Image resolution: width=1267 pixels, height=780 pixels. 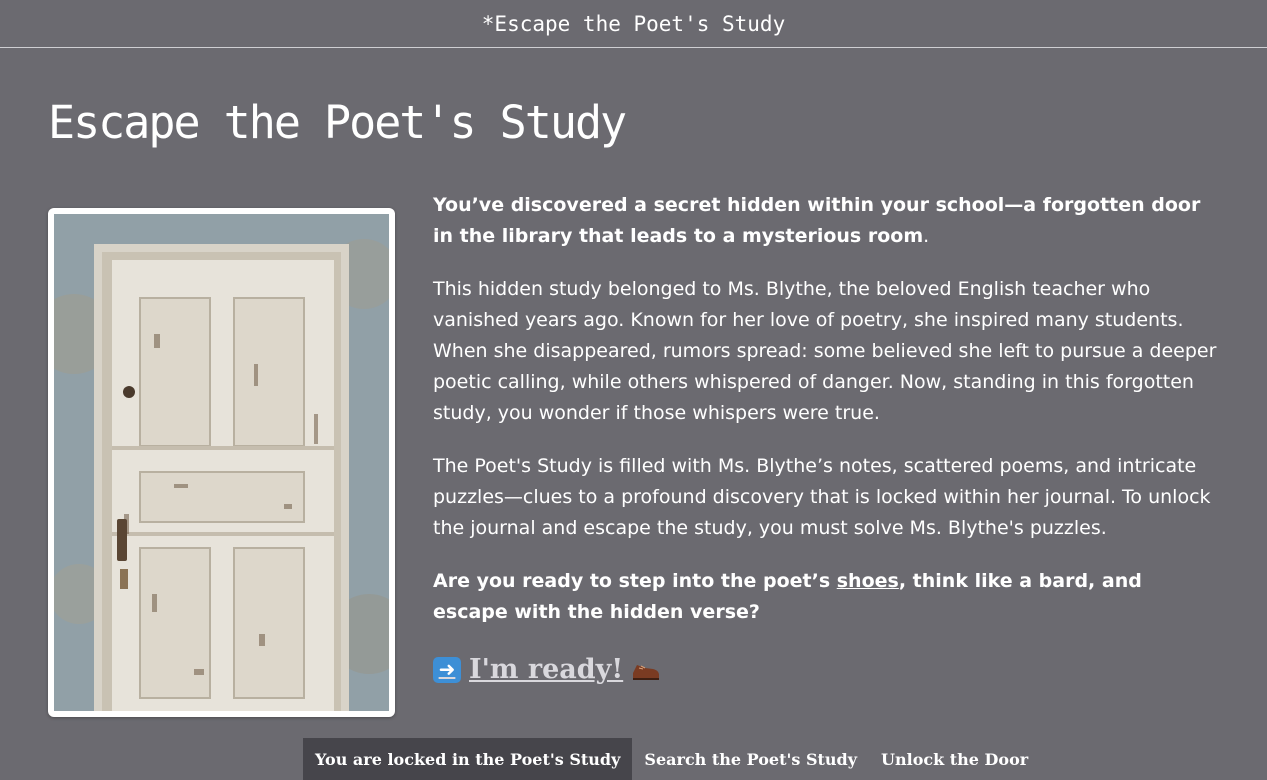 I want to click on shoes-link: shoes, so click(x=868, y=581).